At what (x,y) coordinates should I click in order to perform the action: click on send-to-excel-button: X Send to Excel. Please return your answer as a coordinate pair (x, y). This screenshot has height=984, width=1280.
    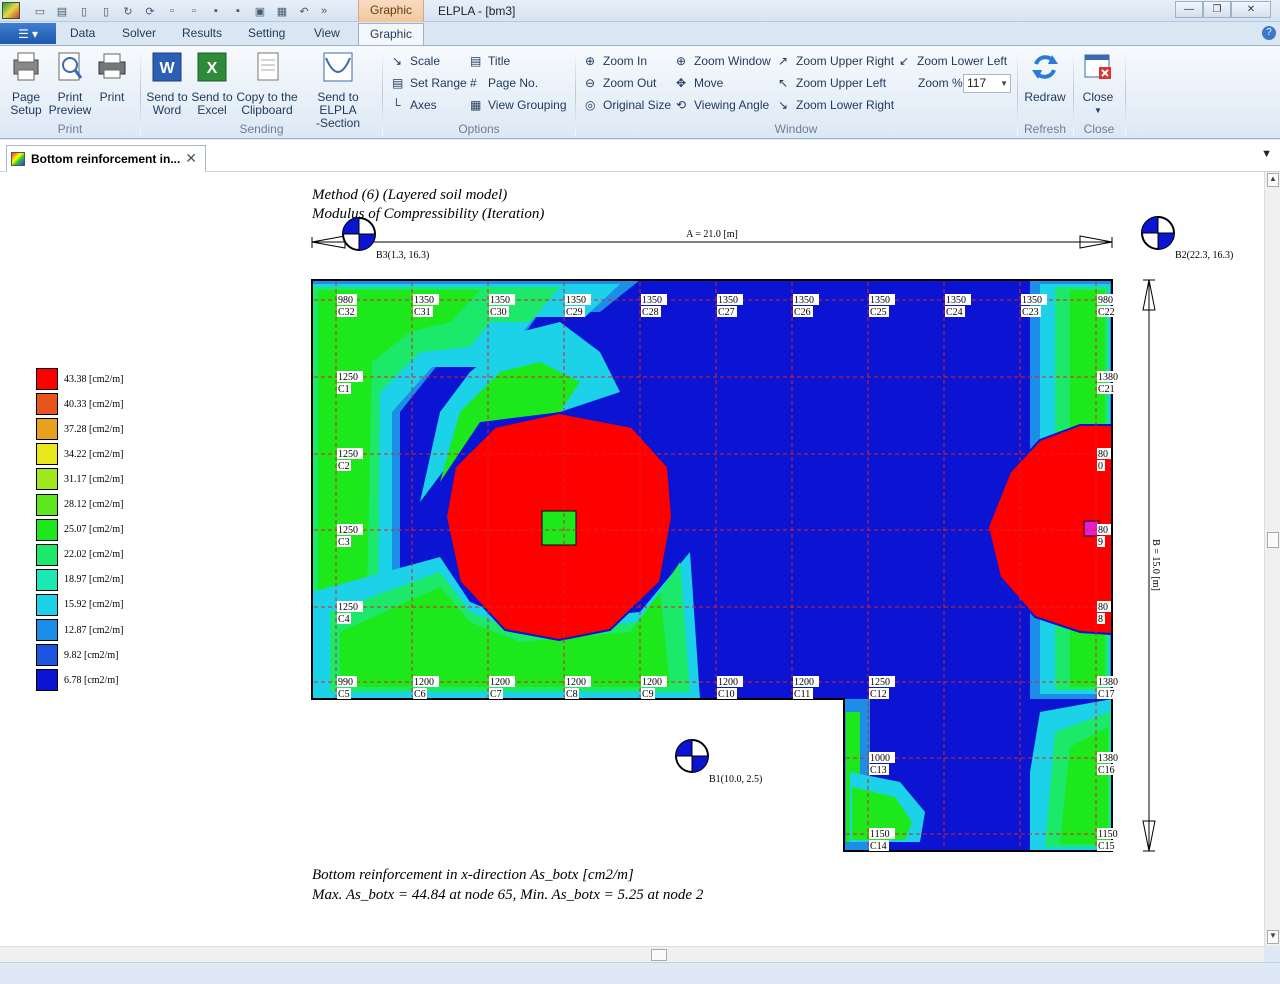
    Looking at the image, I should click on (212, 83).